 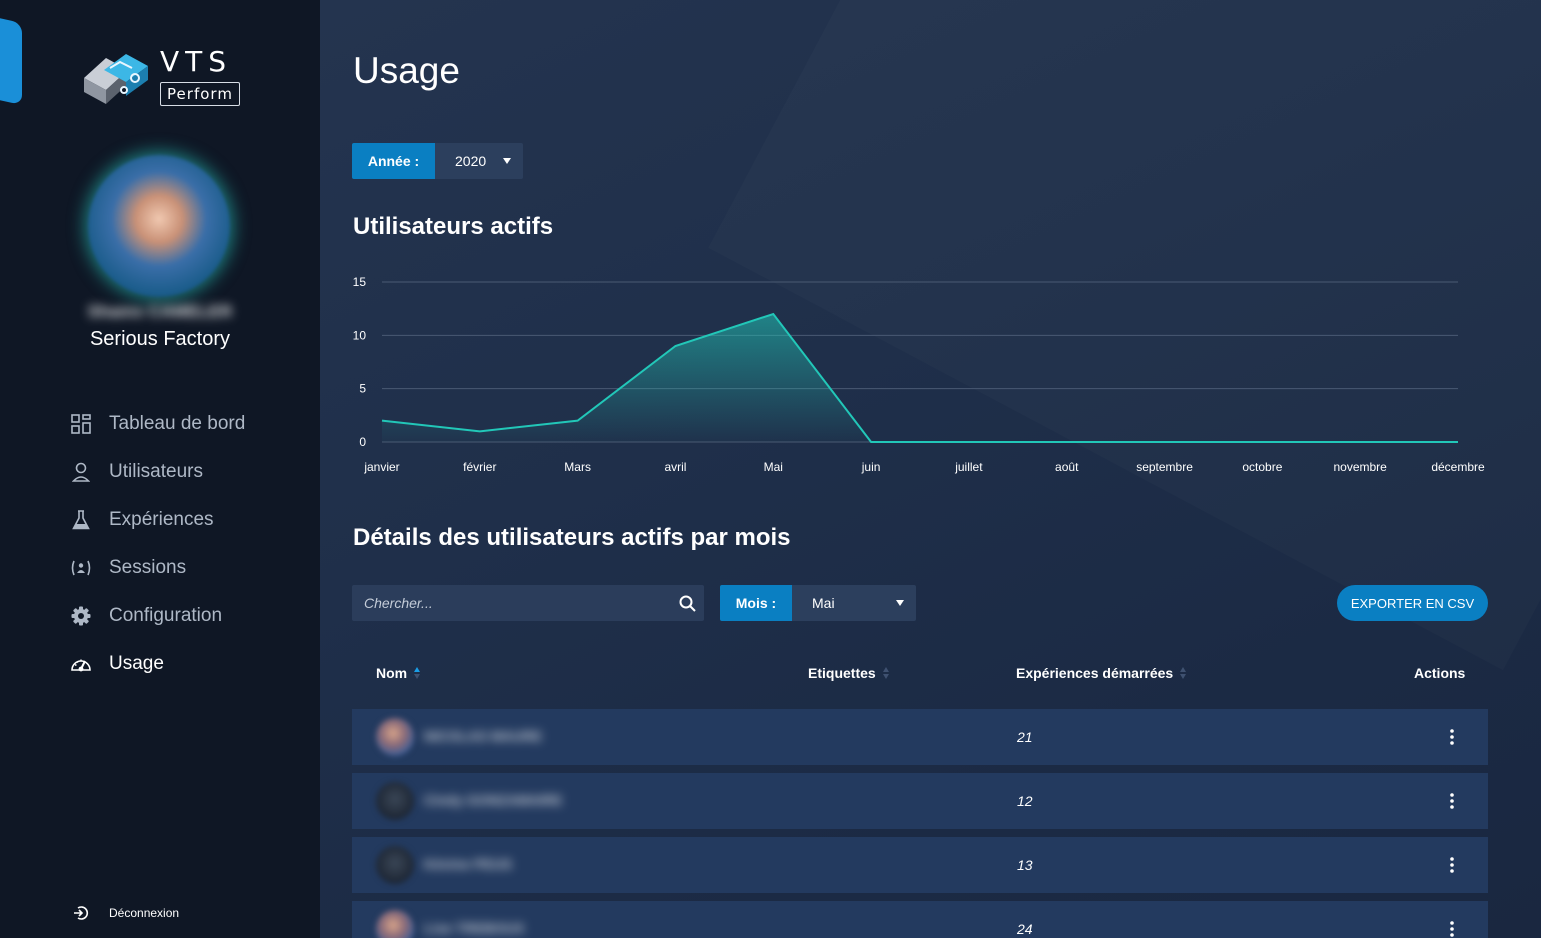 What do you see at coordinates (1025, 801) in the screenshot?
I see `row-experiences-count: 12` at bounding box center [1025, 801].